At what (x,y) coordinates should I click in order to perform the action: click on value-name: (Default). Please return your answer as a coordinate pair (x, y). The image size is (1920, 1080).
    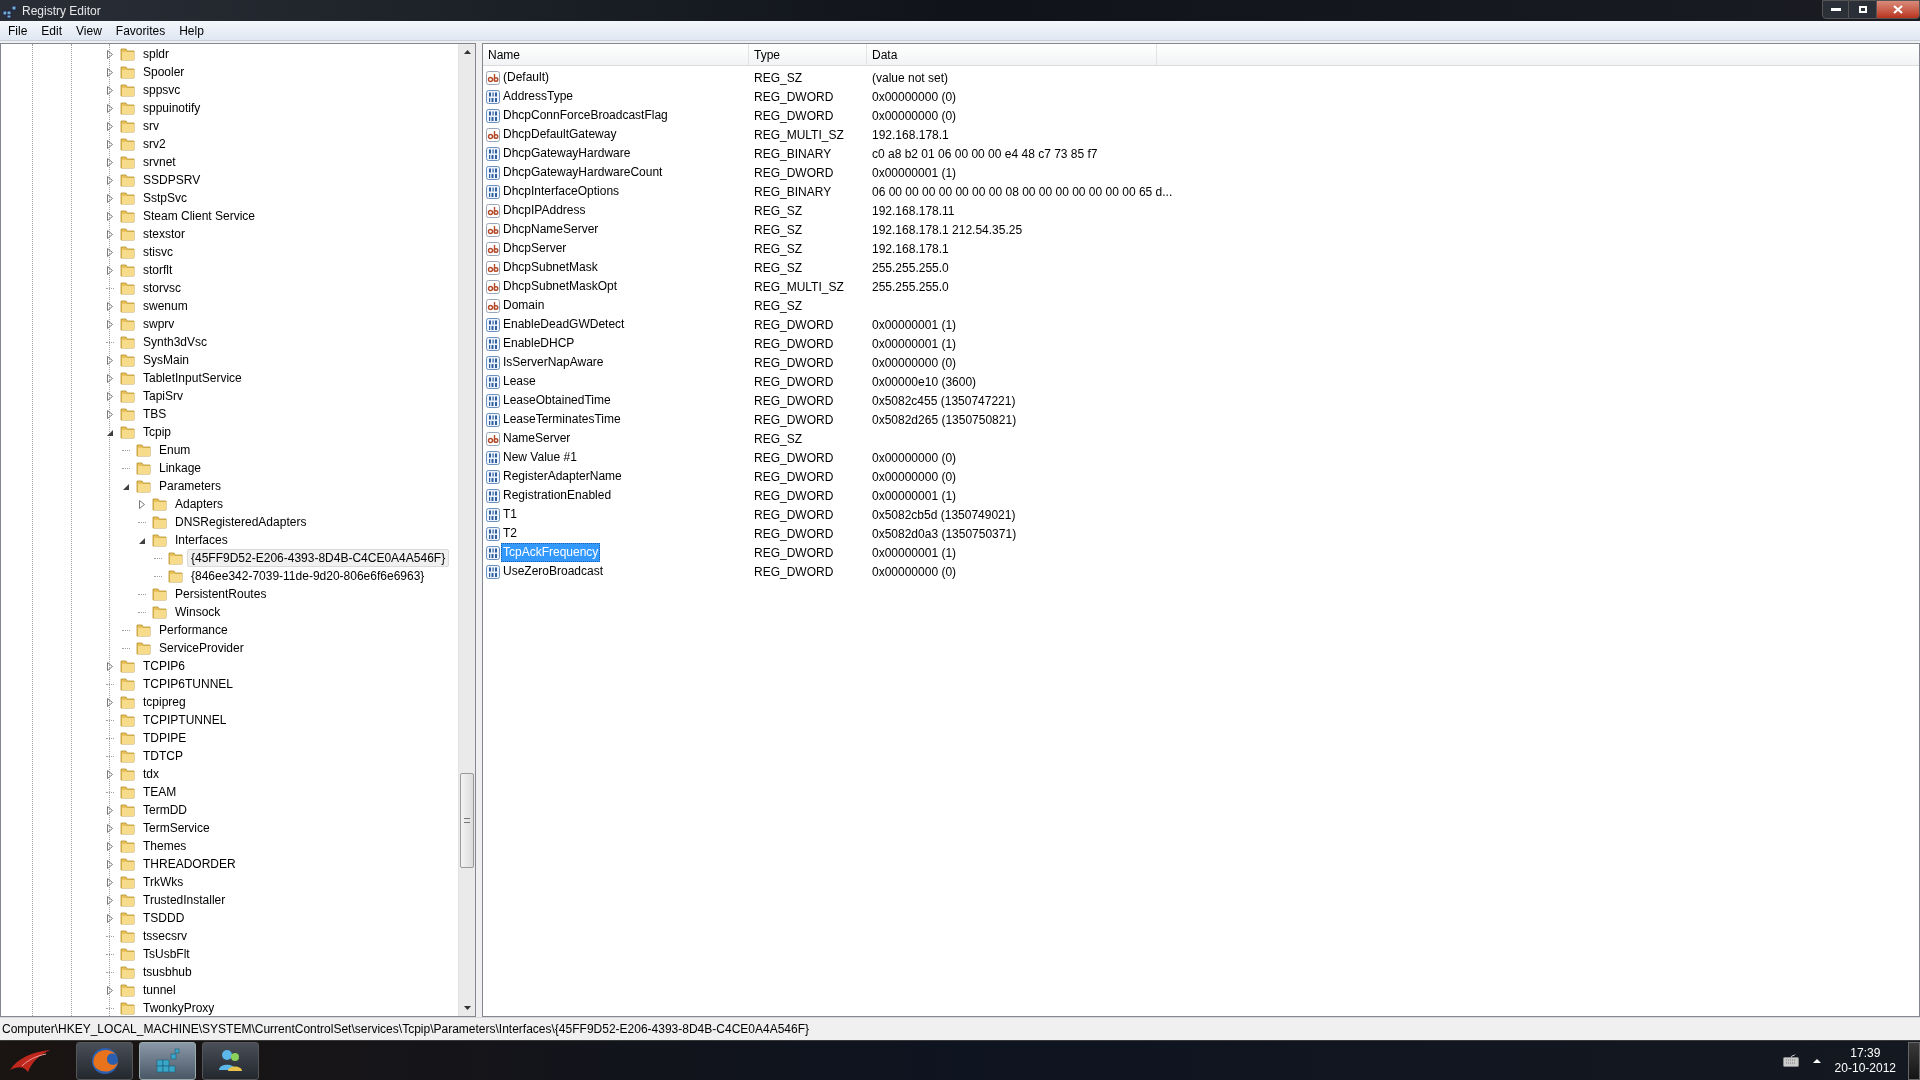
    Looking at the image, I should click on (526, 77).